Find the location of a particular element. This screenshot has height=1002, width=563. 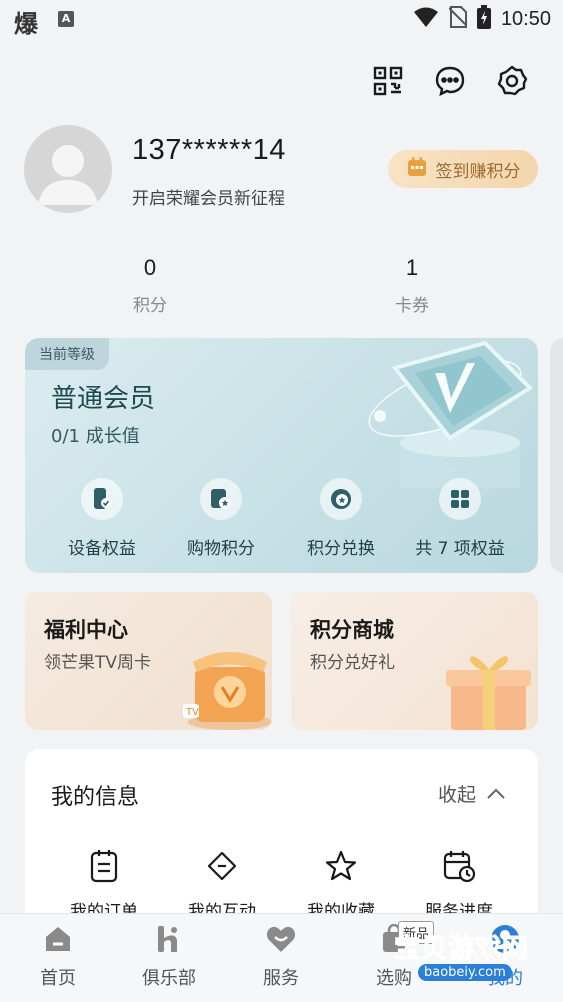

next-card-peek is located at coordinates (556, 455).